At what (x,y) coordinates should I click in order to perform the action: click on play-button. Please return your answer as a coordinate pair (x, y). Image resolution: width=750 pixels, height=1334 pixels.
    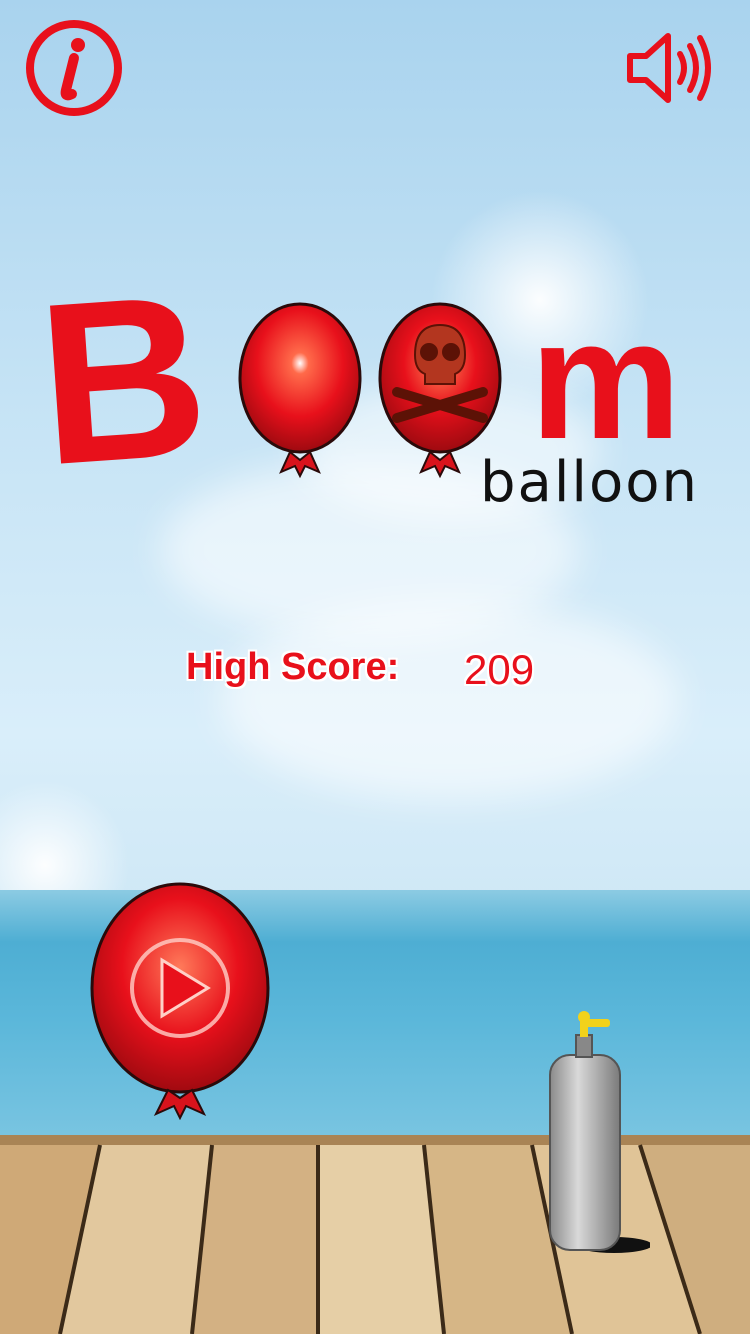
    Looking at the image, I should click on (180, 1000).